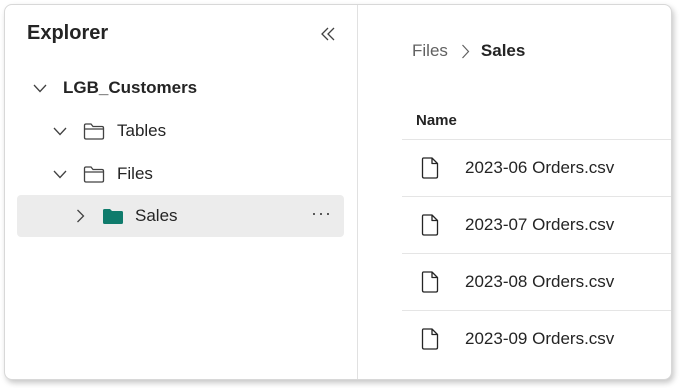  What do you see at coordinates (135, 173) in the screenshot?
I see `tree-item-label: Files` at bounding box center [135, 173].